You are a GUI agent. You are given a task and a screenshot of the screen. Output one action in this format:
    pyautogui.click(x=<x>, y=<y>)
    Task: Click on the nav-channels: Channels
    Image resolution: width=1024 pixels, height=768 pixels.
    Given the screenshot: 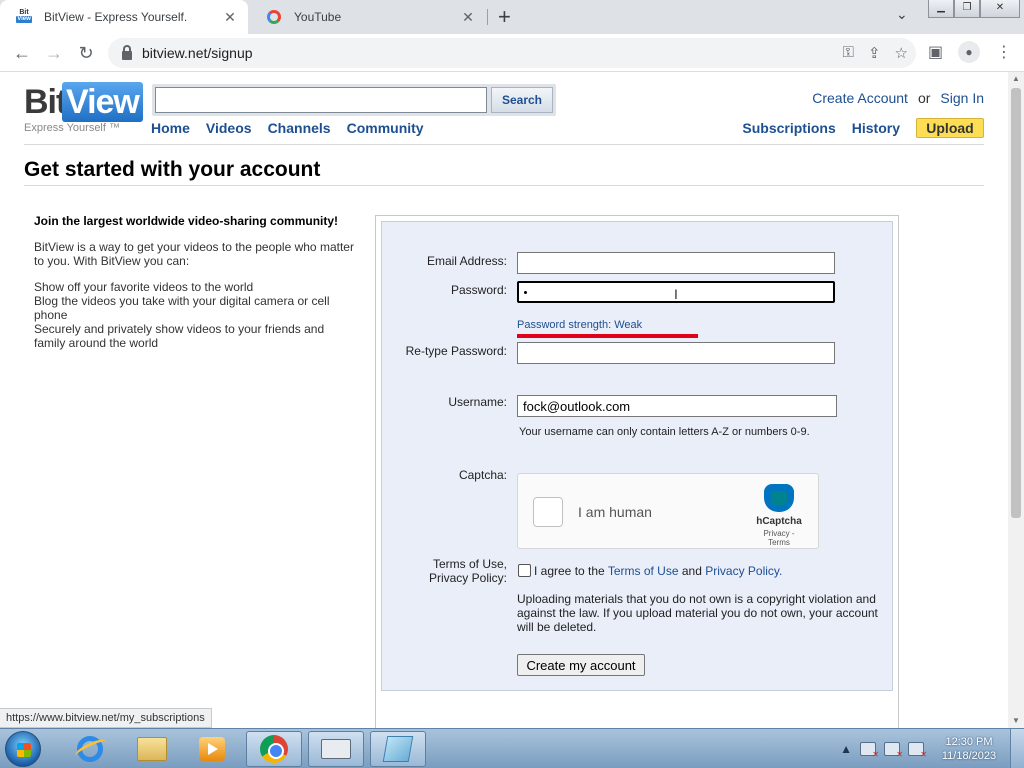 What is the action you would take?
    pyautogui.click(x=299, y=128)
    